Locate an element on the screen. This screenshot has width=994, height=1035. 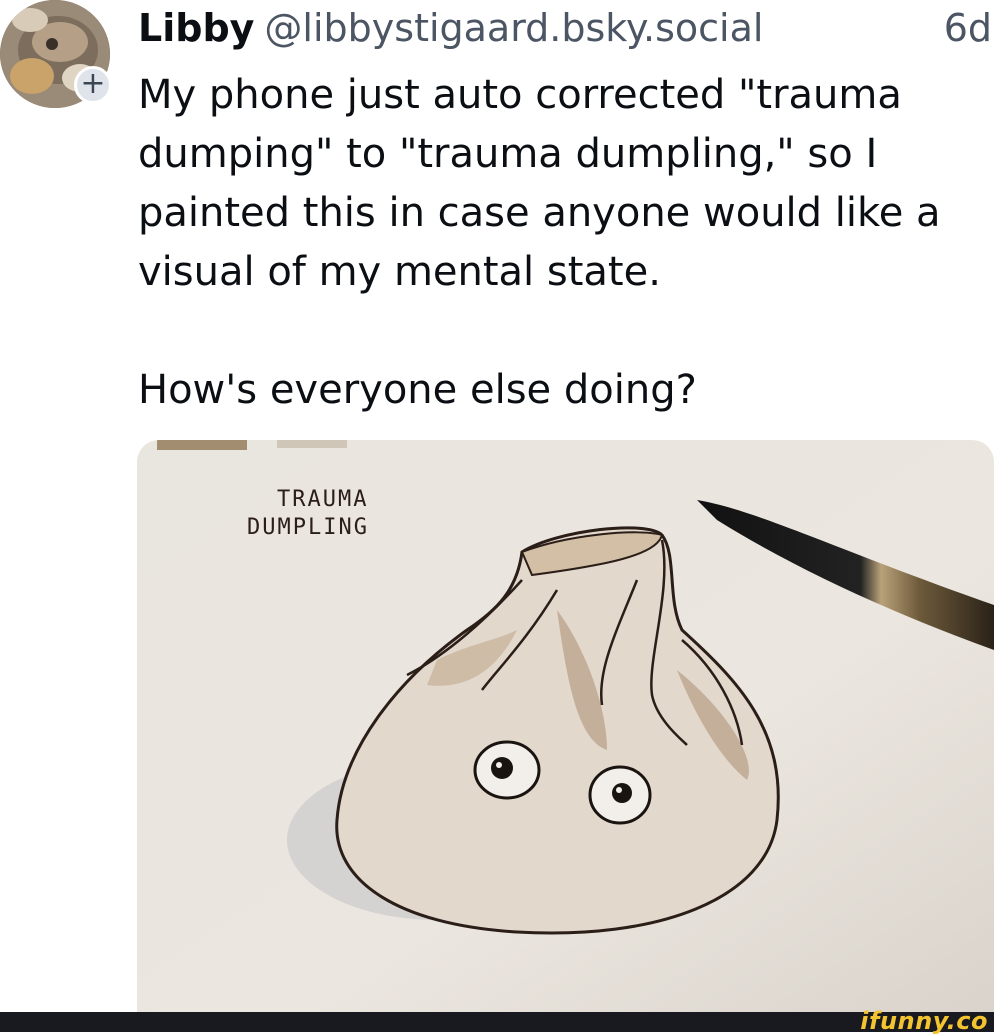
caption-line-1: TRAUMA is located at coordinates (323, 499).